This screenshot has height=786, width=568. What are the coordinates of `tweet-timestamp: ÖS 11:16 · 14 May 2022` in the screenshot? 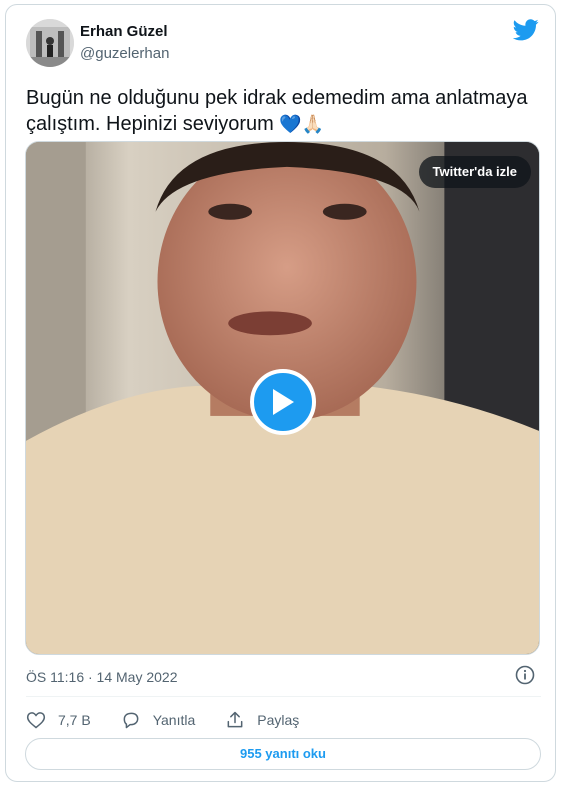 It's located at (102, 677).